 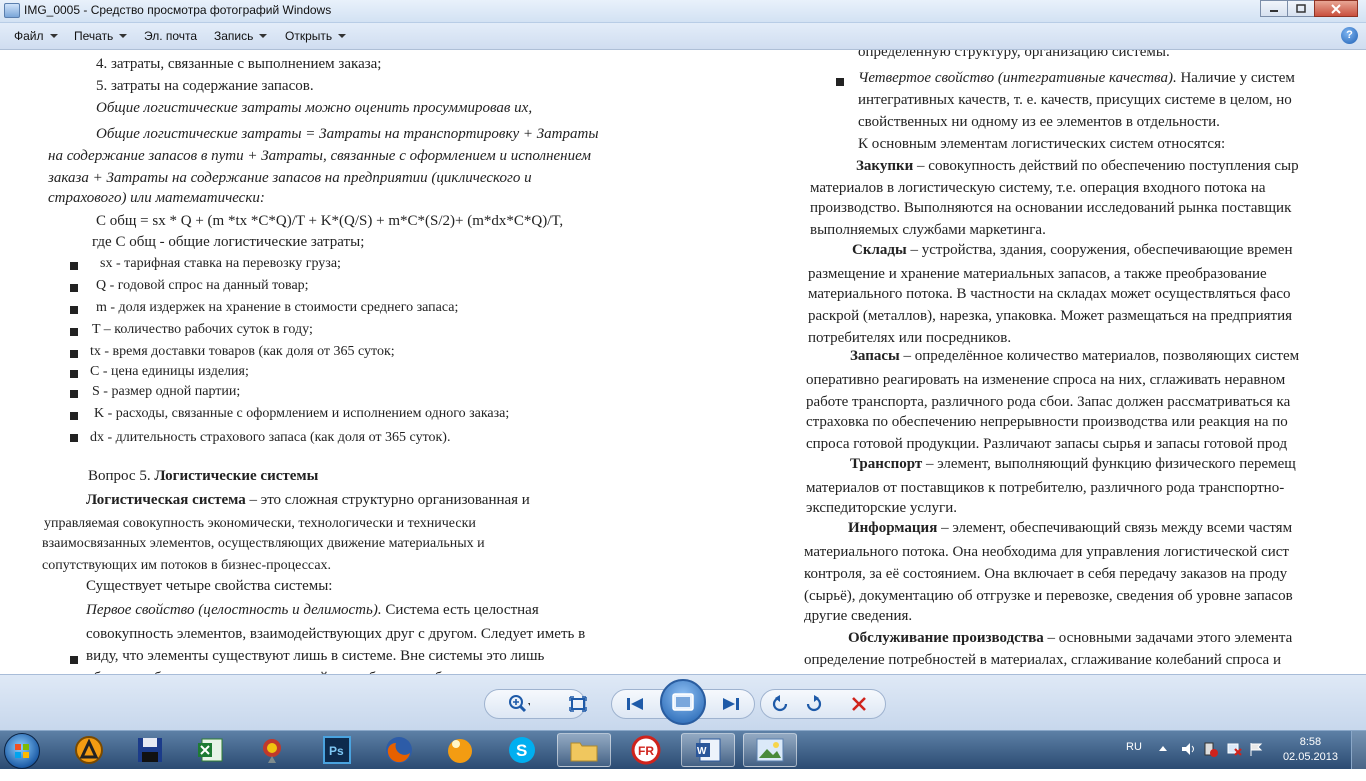 What do you see at coordinates (1134, 760) in the screenshot?
I see `language-indicator: RU` at bounding box center [1134, 760].